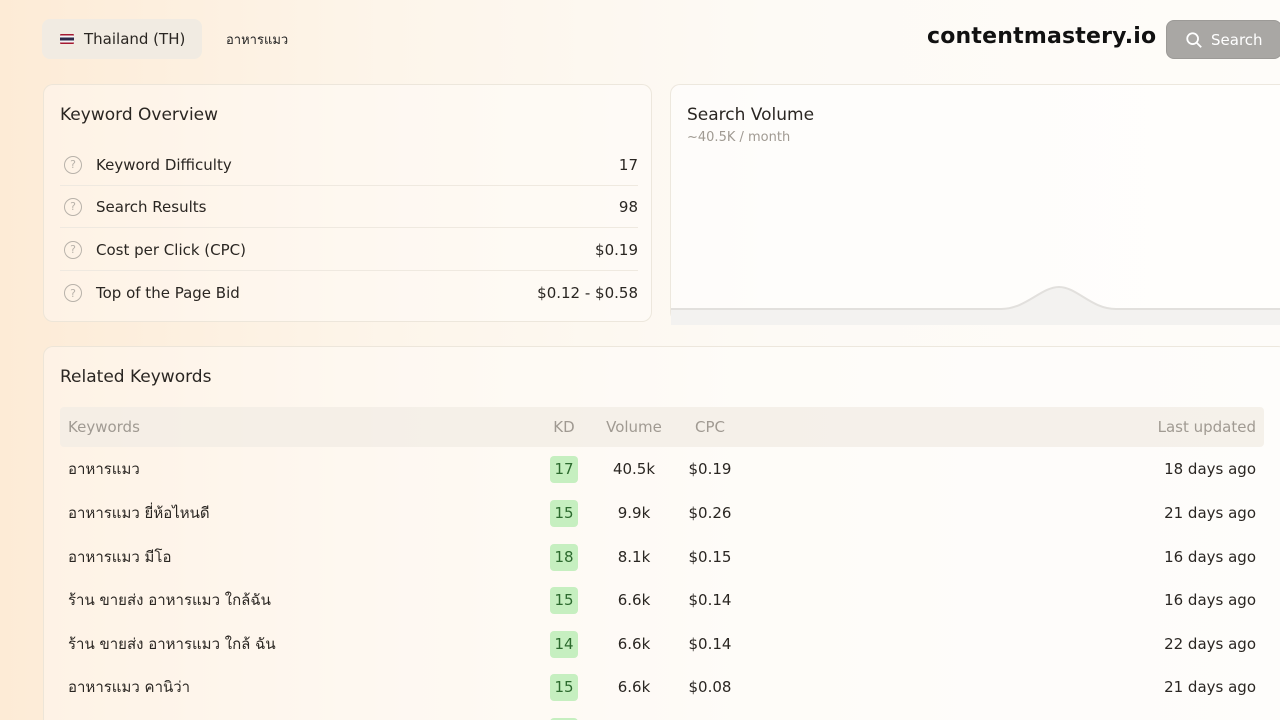  Describe the element at coordinates (129, 687) in the screenshot. I see `keyword-cell: อาหารแมว คานิว่า` at that location.